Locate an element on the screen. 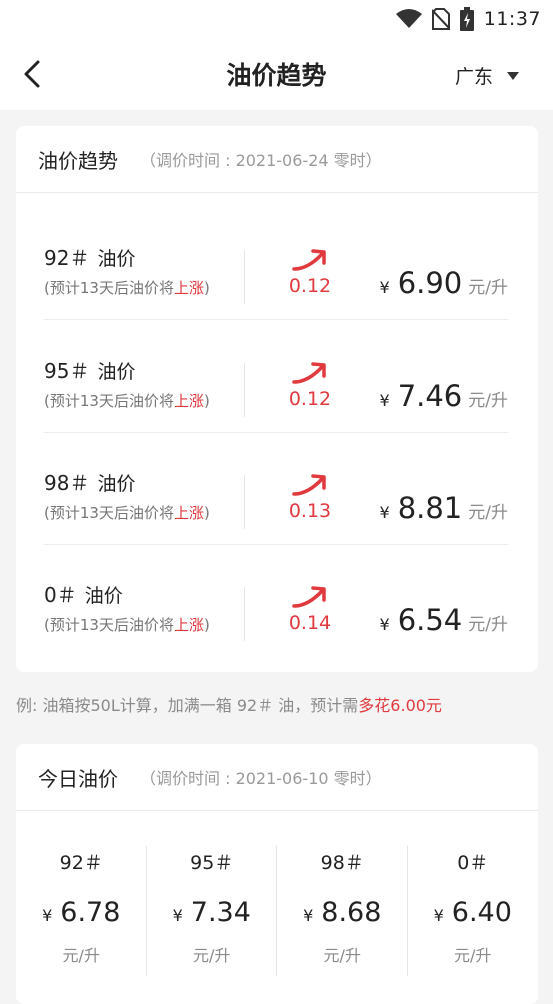 The width and height of the screenshot is (553, 1004). price-block: ¥ 8.81 元/升 is located at coordinates (444, 508).